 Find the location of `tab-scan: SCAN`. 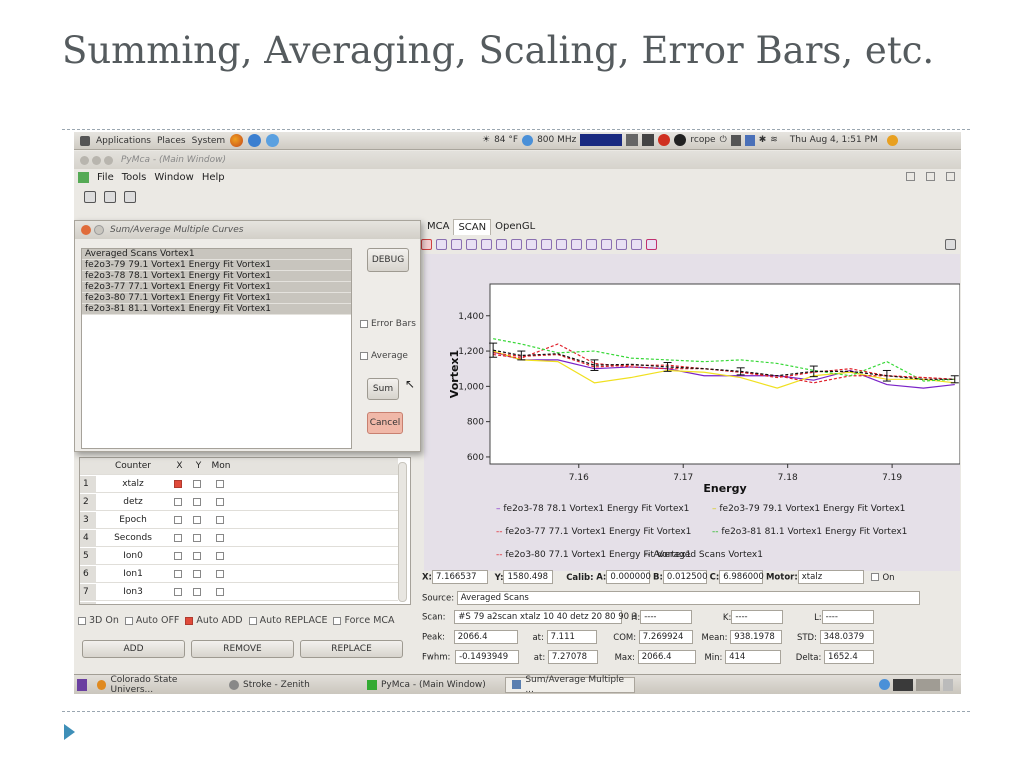

tab-scan: SCAN is located at coordinates (472, 227).